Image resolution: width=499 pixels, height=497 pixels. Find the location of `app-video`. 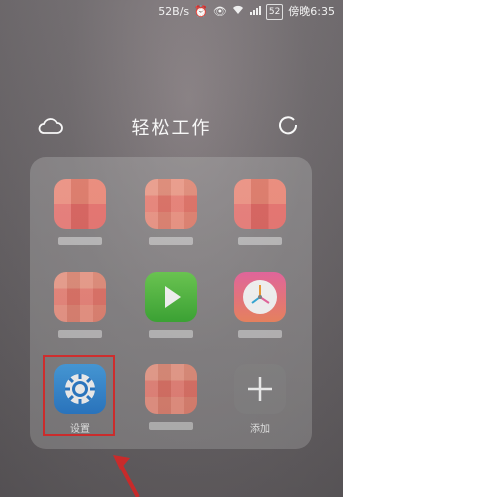

app-video is located at coordinates (171, 305).